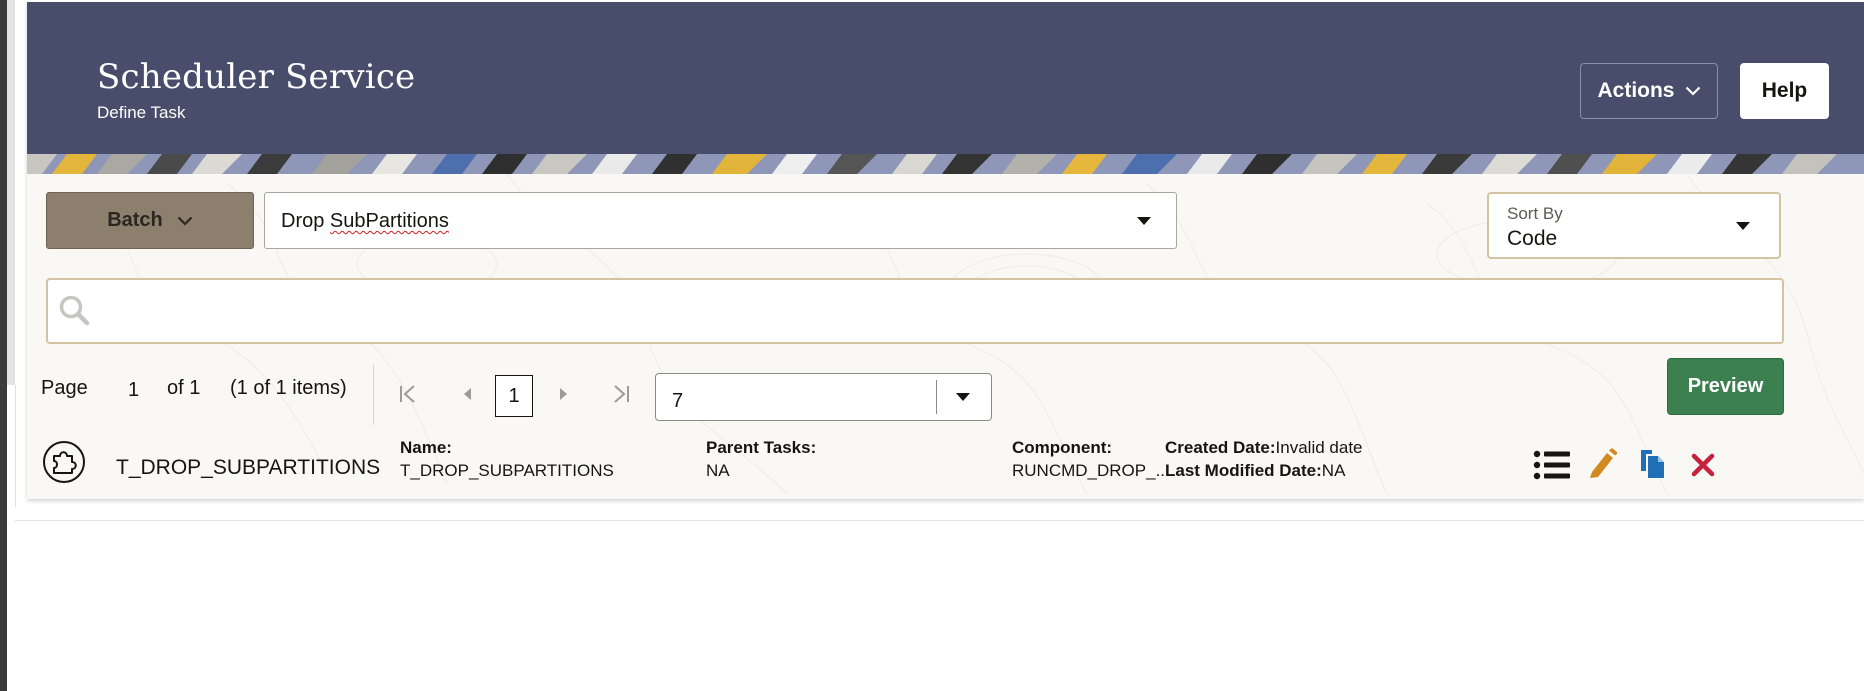  I want to click on window-edge, so click(3, 345).